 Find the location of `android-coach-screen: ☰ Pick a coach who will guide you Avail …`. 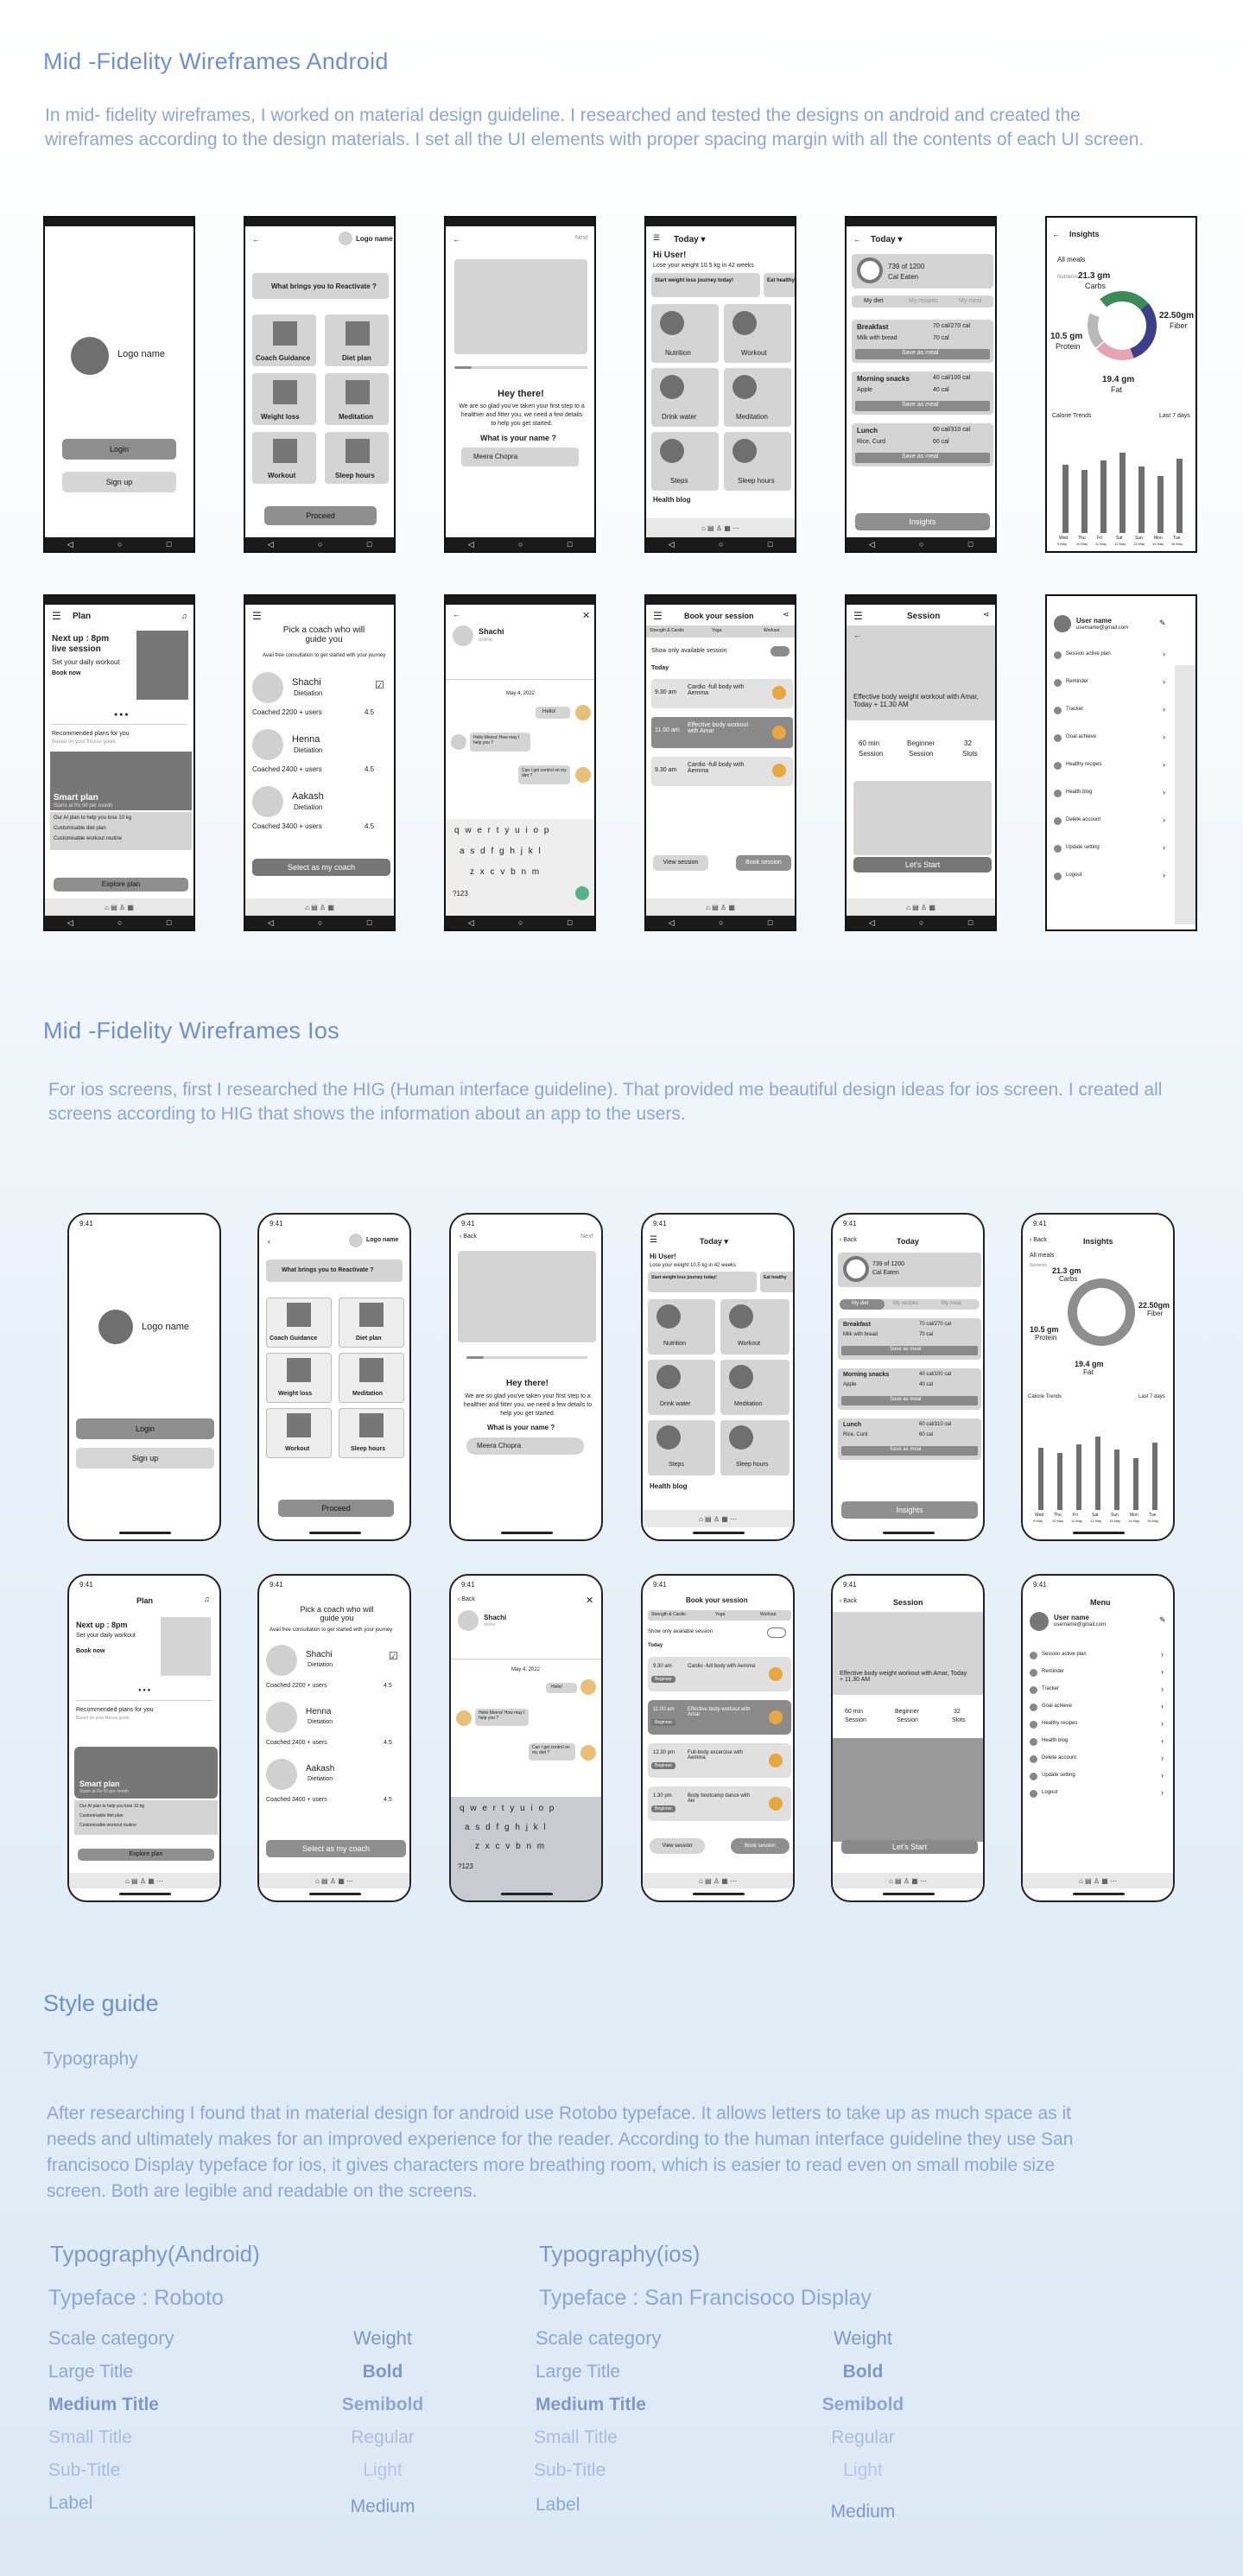

android-coach-screen: ☰ Pick a coach who will guide you Avail … is located at coordinates (320, 762).